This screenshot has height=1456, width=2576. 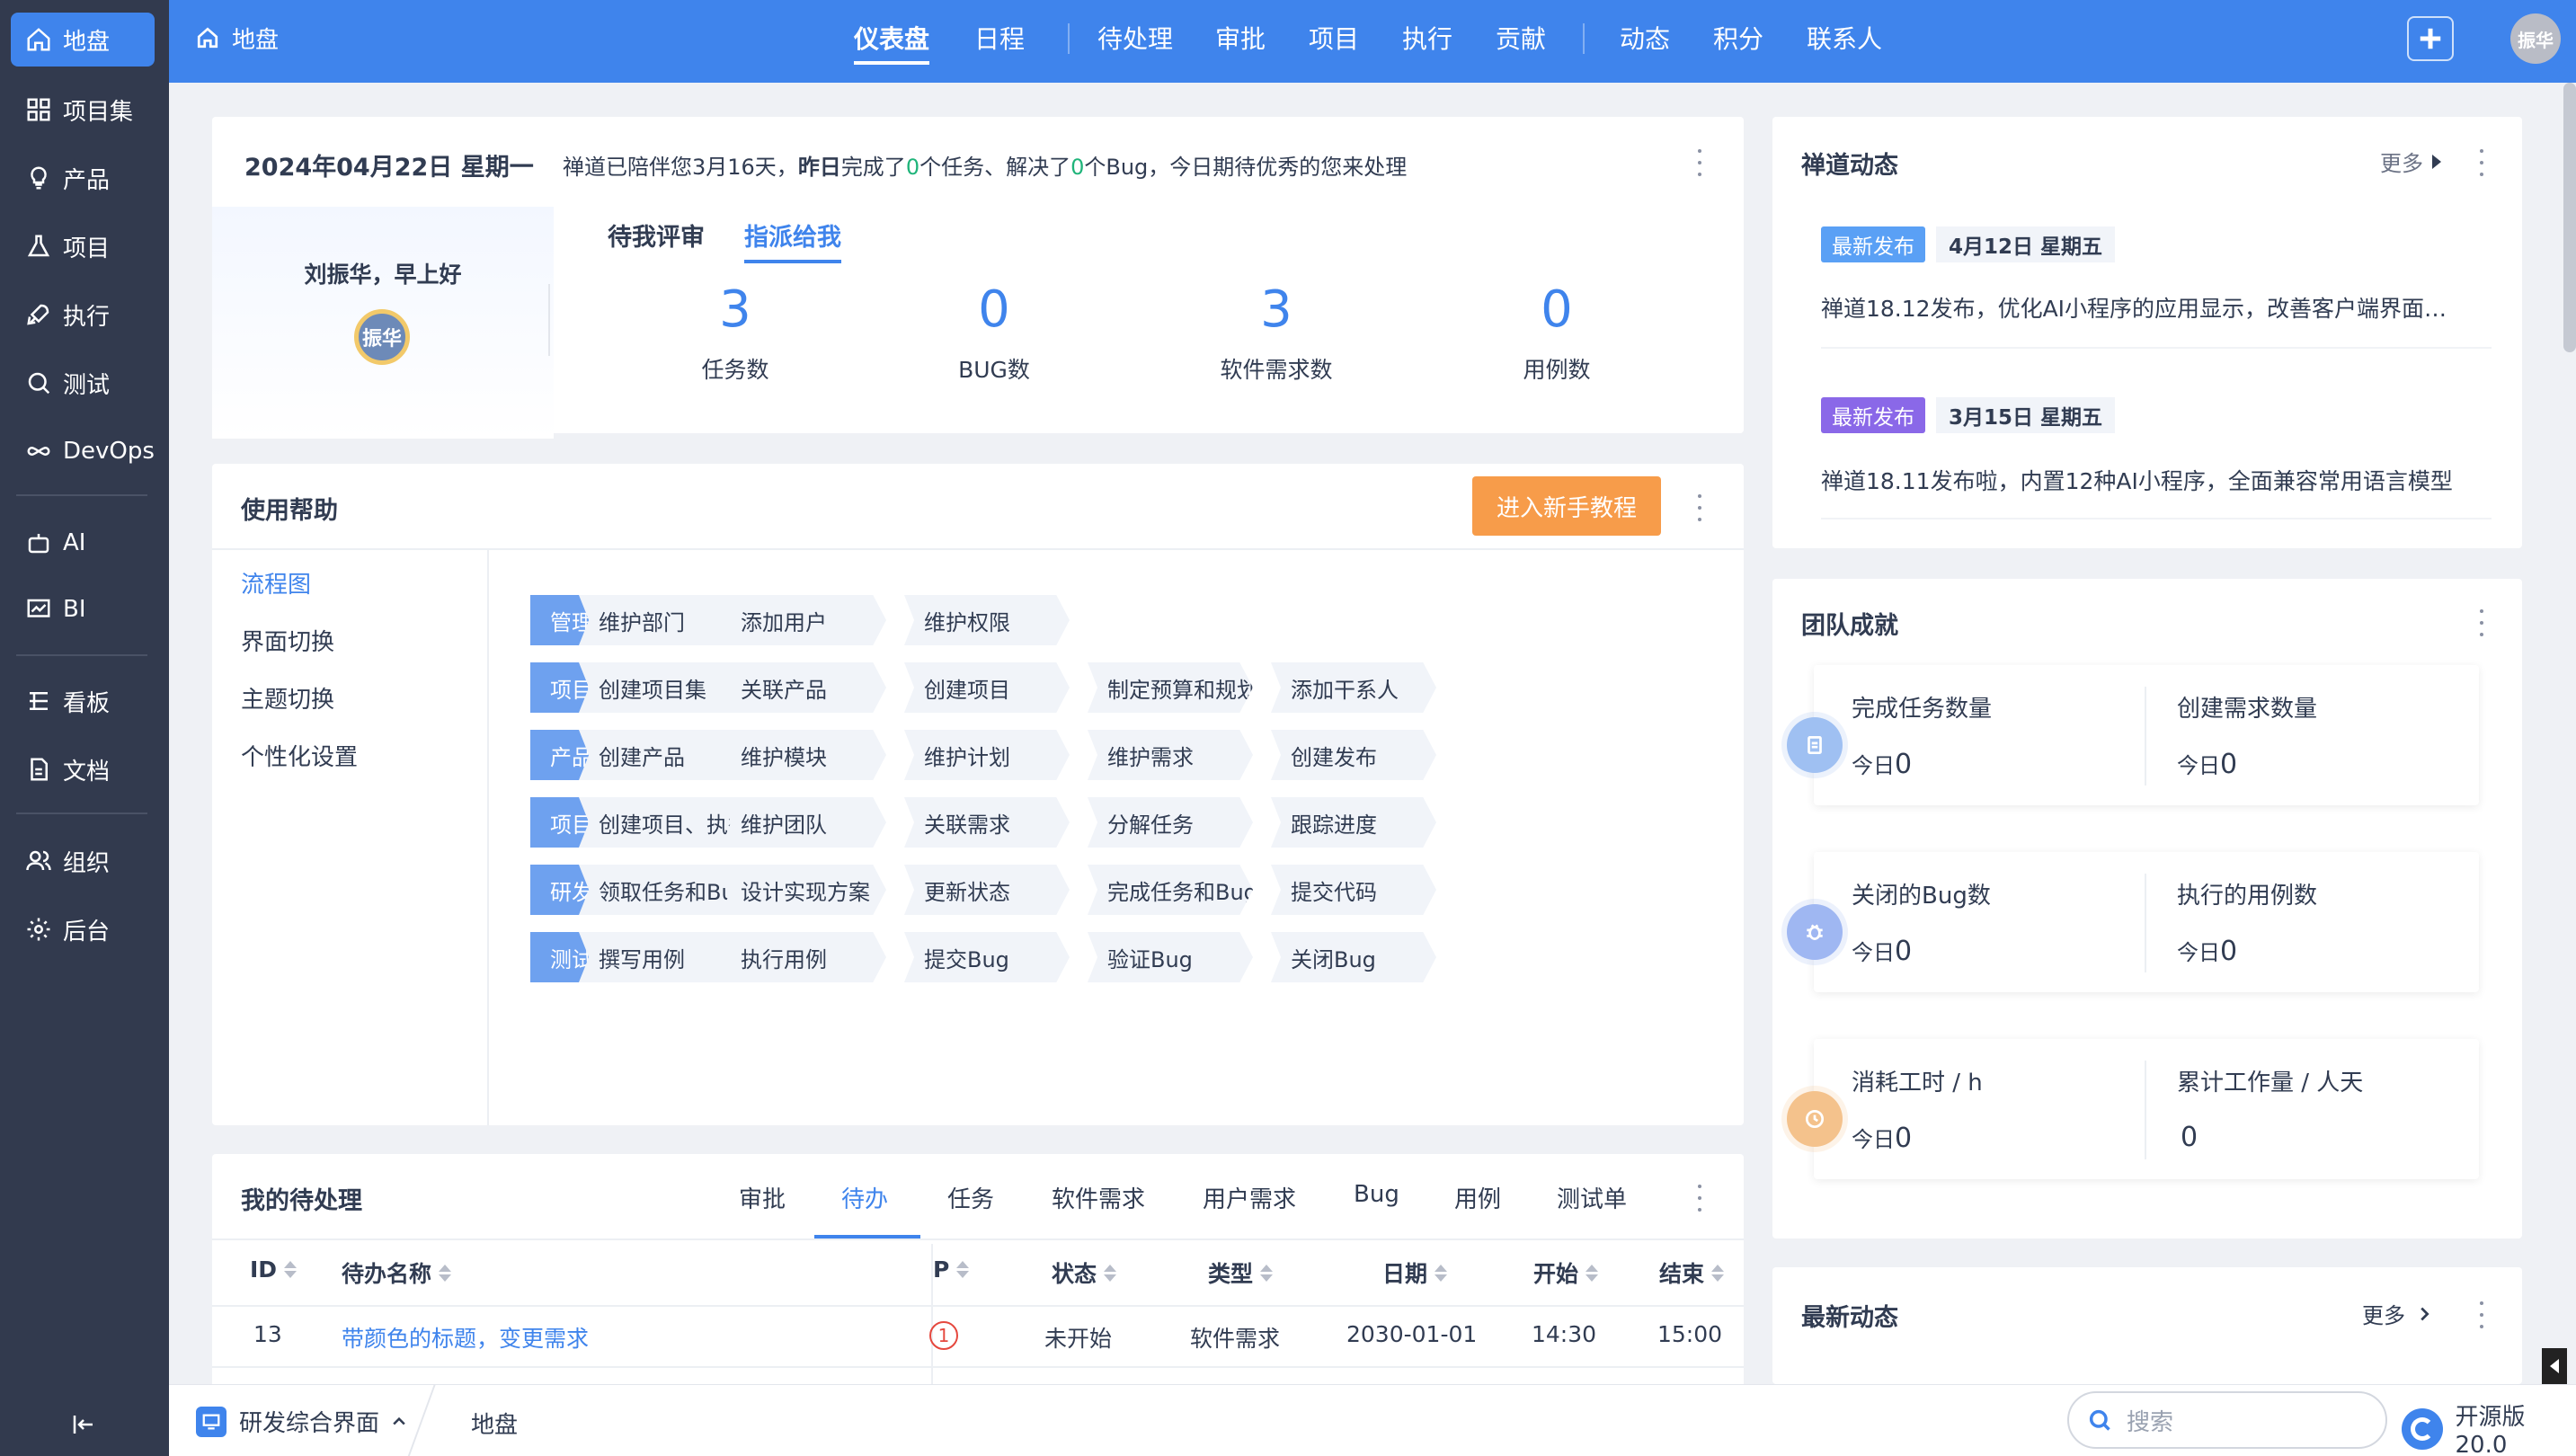 What do you see at coordinates (83, 609) in the screenshot?
I see `sidebar-item-bi: BI` at bounding box center [83, 609].